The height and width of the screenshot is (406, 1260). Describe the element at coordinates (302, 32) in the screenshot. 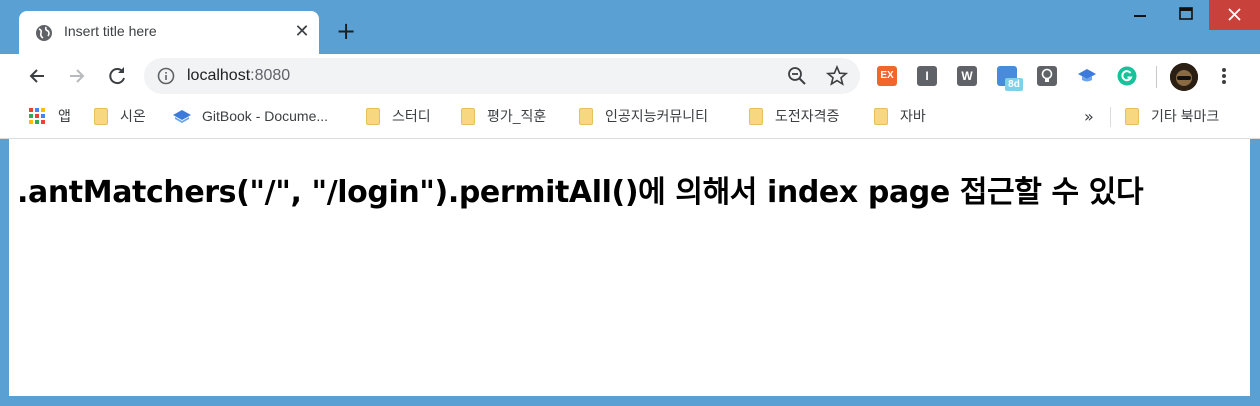

I see `tab-close-icon: ✕` at that location.